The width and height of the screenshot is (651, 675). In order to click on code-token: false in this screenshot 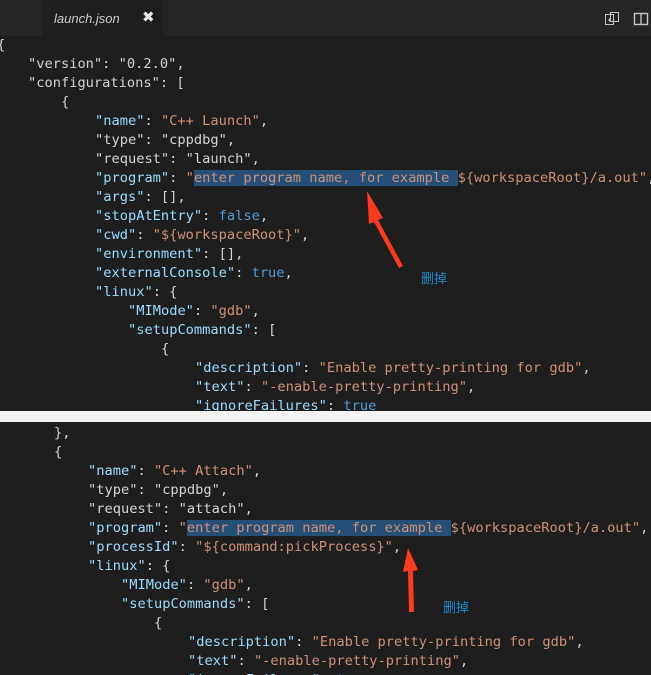, I will do `click(239, 216)`.